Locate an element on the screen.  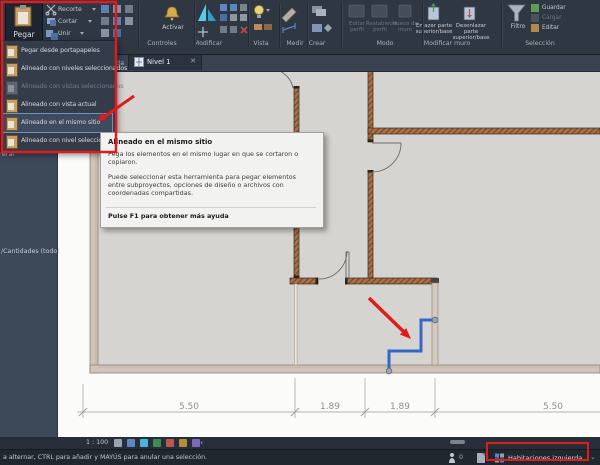
visual-style-icon is located at coordinates (131, 443).